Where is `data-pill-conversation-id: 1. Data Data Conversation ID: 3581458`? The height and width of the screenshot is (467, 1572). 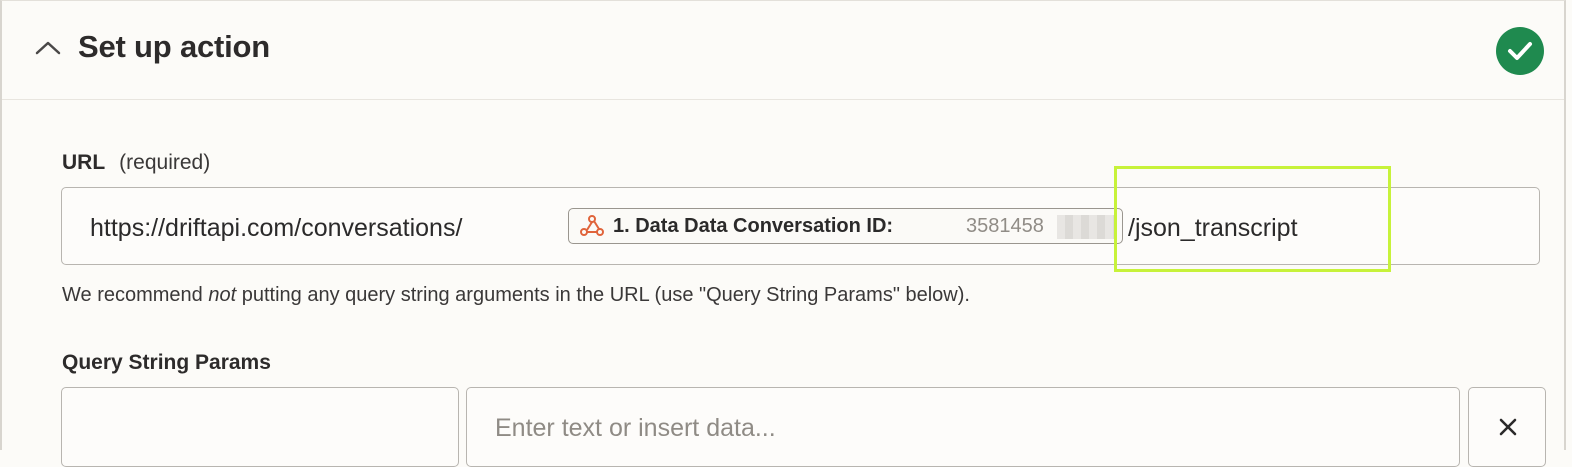
data-pill-conversation-id: 1. Data Data Conversation ID: 3581458 is located at coordinates (845, 226).